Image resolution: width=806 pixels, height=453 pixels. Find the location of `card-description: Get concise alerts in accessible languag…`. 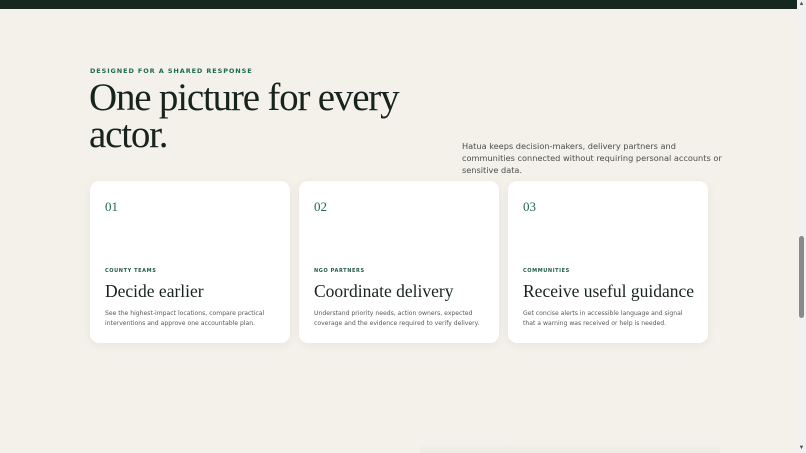

card-description: Get concise alerts in accessible languag… is located at coordinates (603, 318).